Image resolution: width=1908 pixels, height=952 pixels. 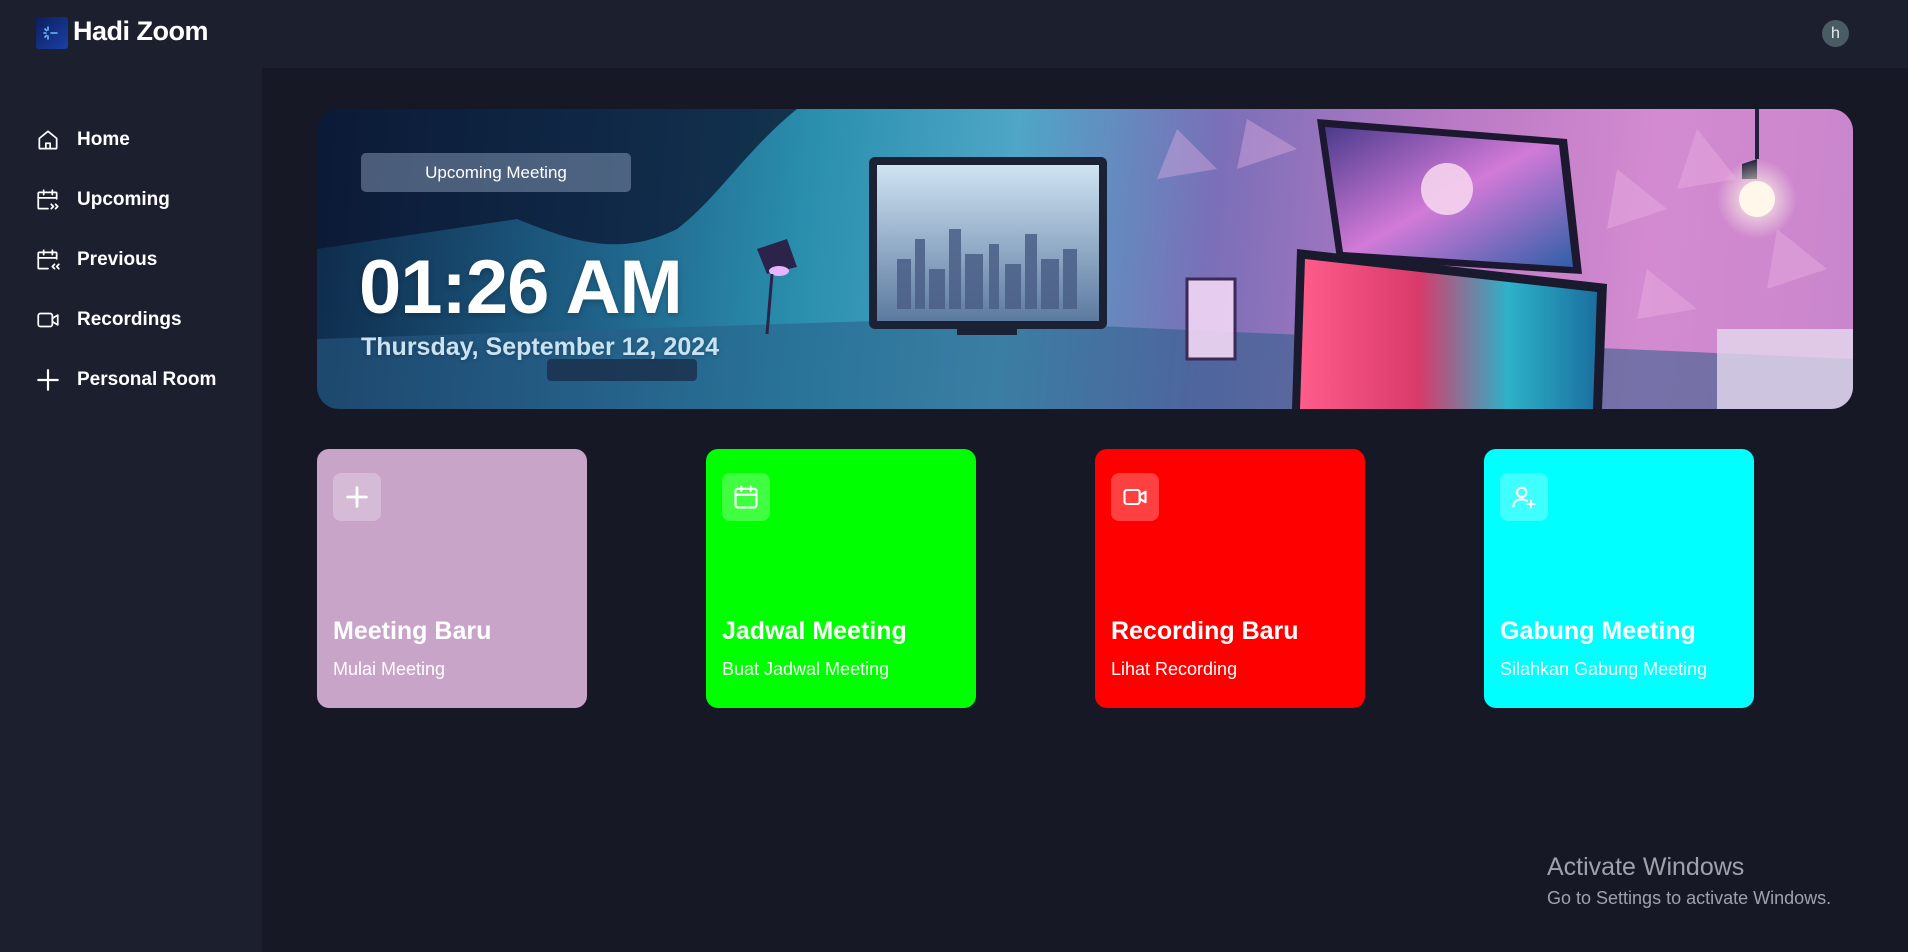 I want to click on sidebar-item-recordings: Recordings, so click(x=139, y=320).